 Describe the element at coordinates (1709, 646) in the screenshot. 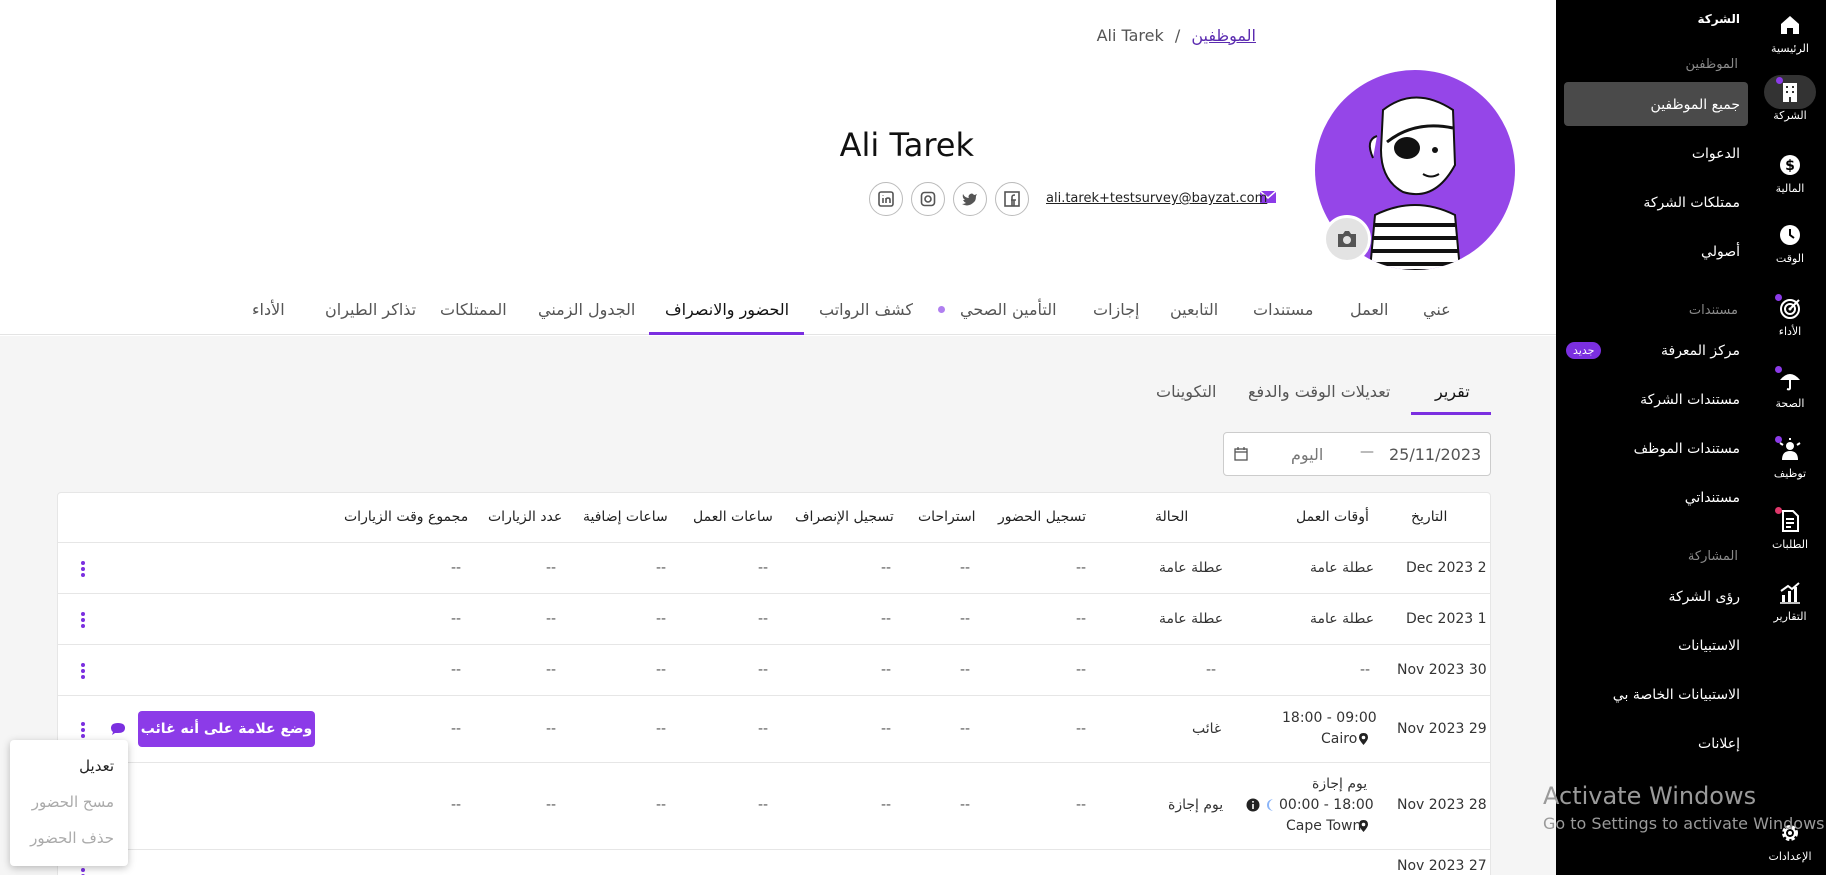

I see `nav-surveys: الاستبيانات` at that location.